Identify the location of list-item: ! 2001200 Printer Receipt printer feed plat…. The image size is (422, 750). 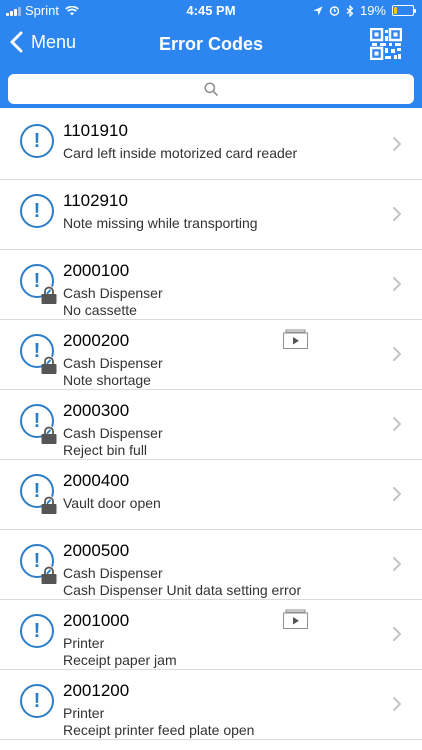
(211, 705).